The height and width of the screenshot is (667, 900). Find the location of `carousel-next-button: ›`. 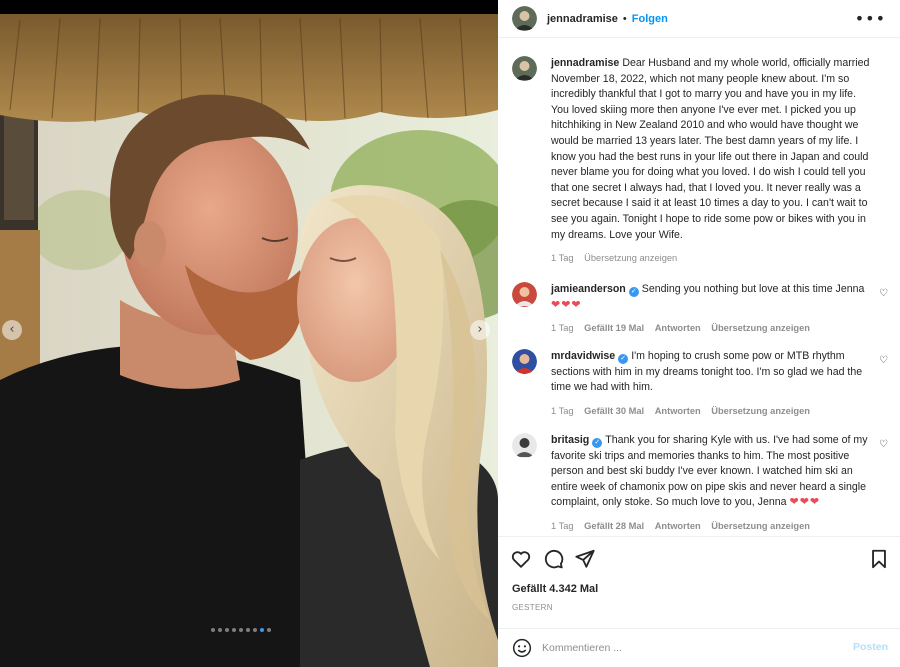

carousel-next-button: › is located at coordinates (480, 330).